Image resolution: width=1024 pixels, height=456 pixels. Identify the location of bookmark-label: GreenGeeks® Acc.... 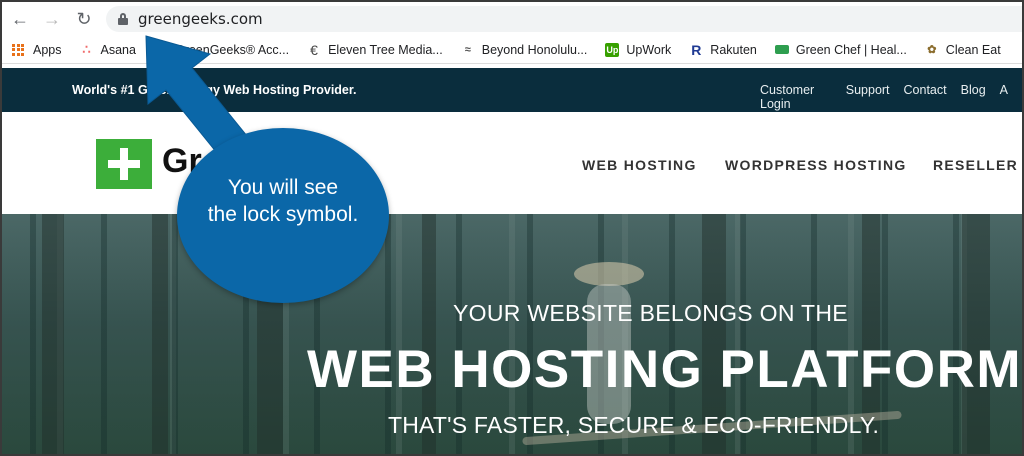
(232, 49).